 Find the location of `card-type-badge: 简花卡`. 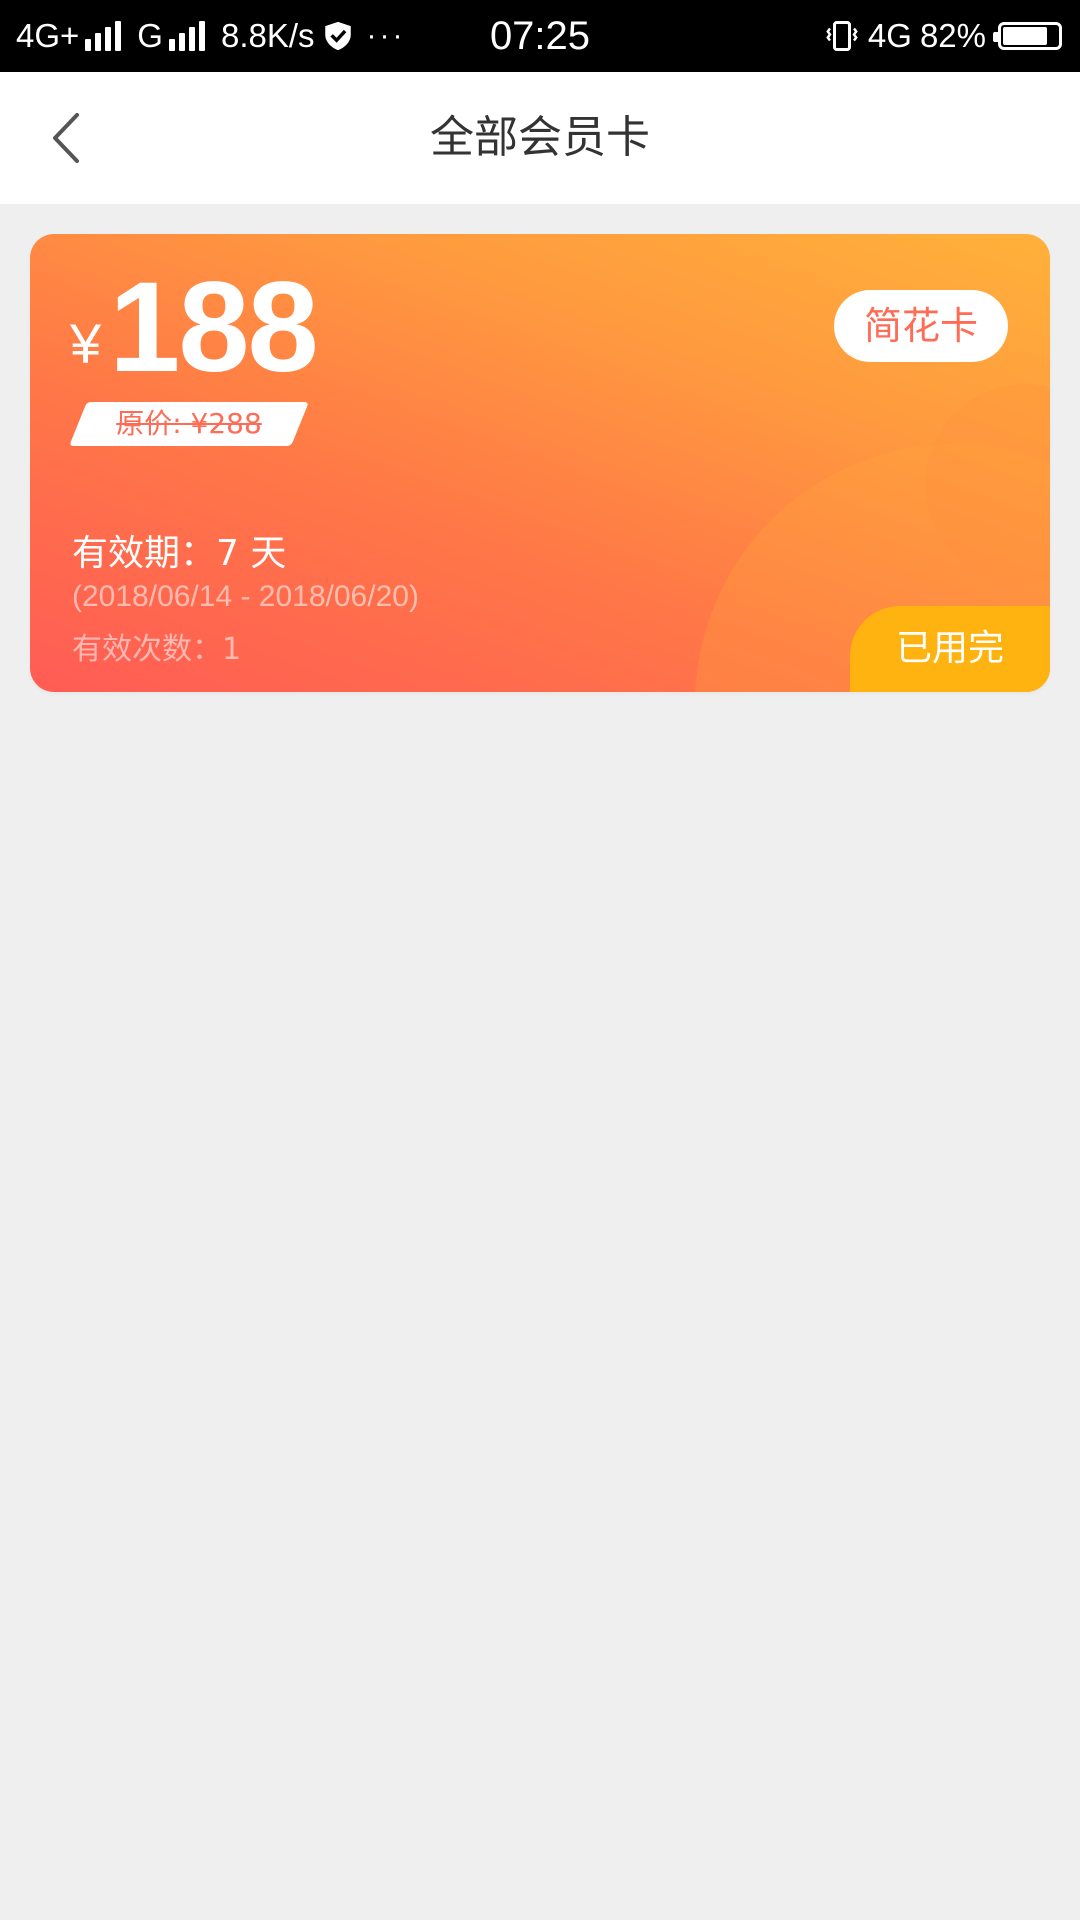

card-type-badge: 简花卡 is located at coordinates (921, 326).